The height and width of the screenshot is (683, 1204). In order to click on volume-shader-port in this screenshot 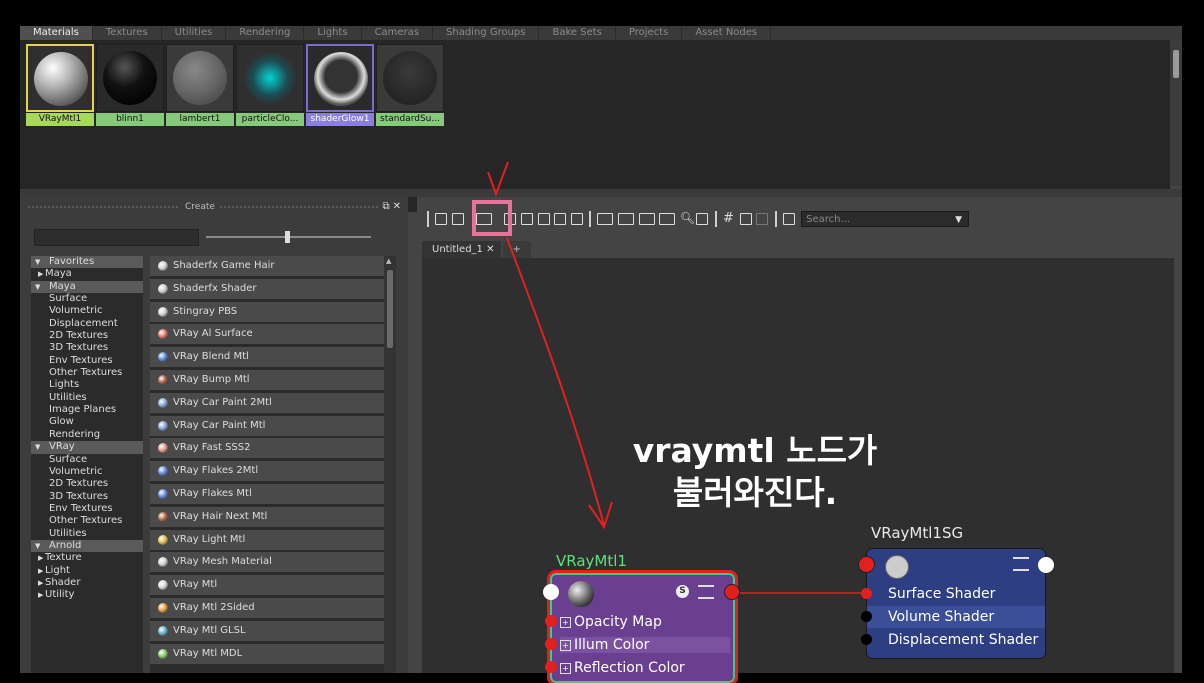, I will do `click(866, 616)`.